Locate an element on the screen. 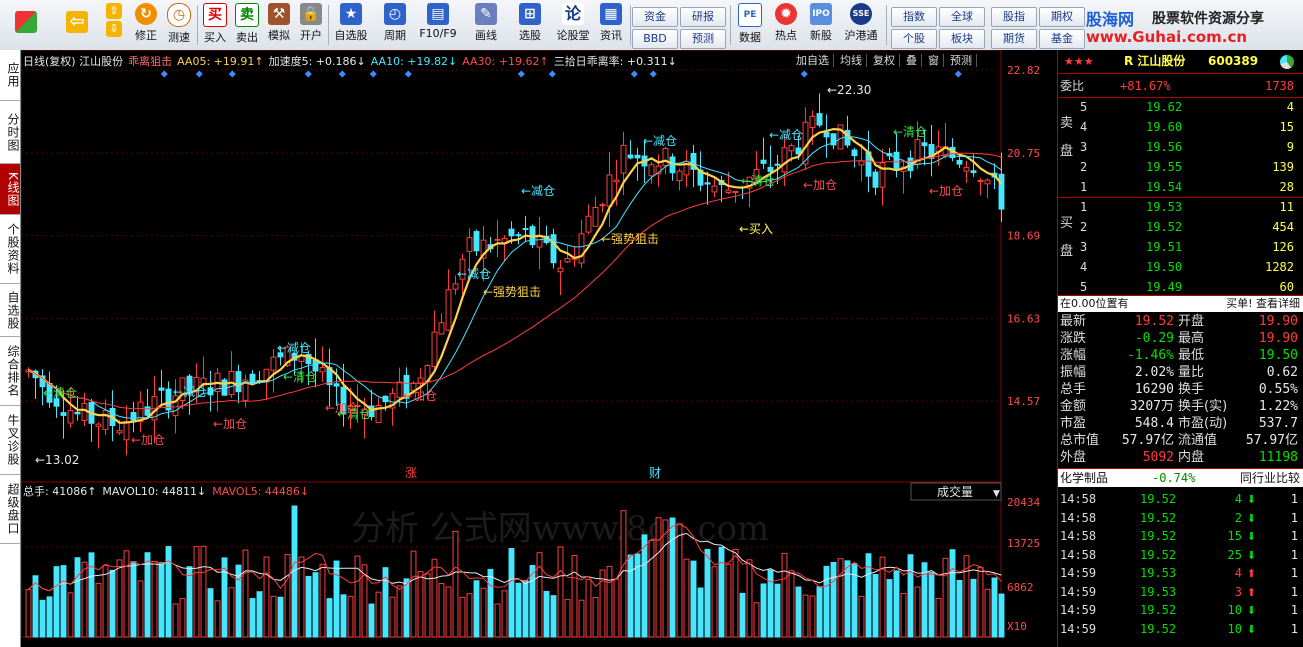 The image size is (1303, 647). hot-button: ✹ 热点 is located at coordinates (786, 25).